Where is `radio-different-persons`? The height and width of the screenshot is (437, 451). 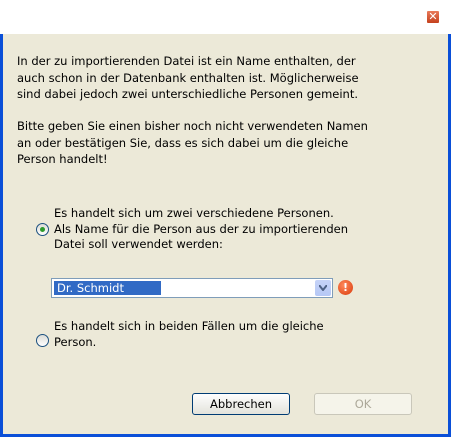 radio-different-persons is located at coordinates (42, 229).